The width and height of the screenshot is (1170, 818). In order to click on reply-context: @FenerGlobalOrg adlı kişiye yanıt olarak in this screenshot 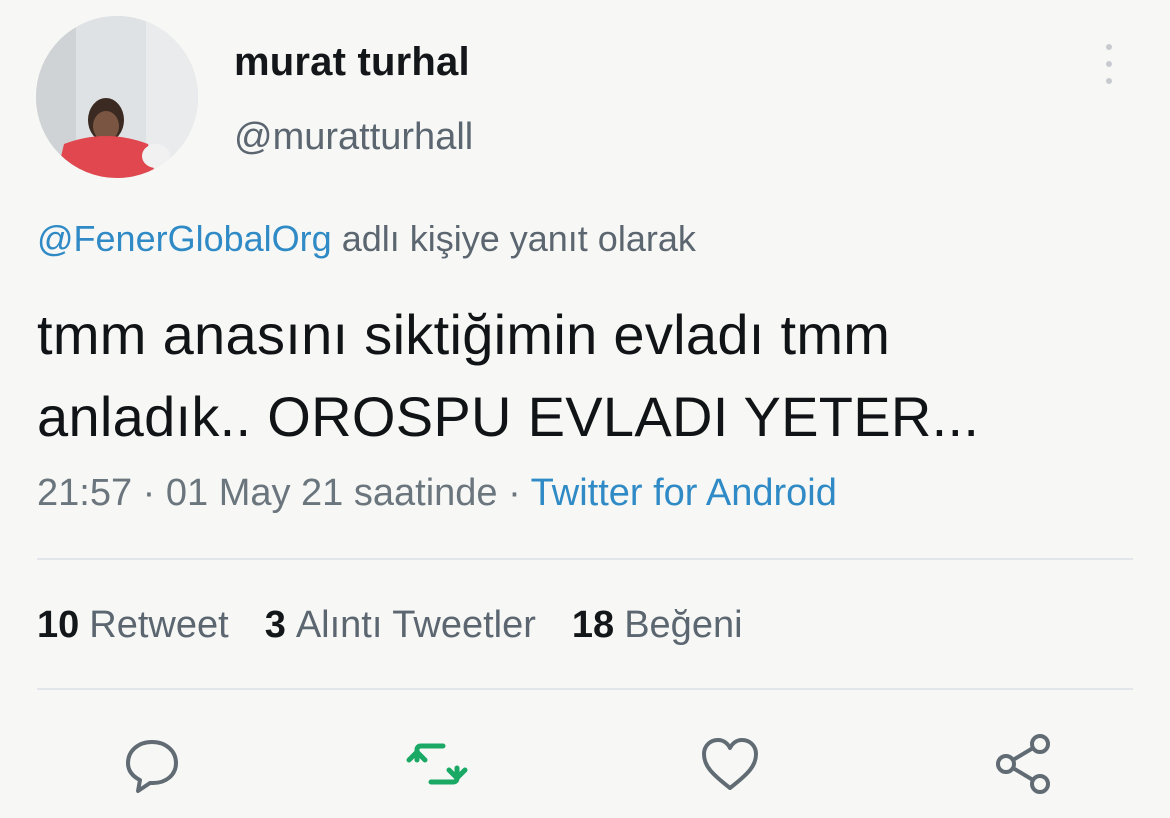, I will do `click(366, 239)`.